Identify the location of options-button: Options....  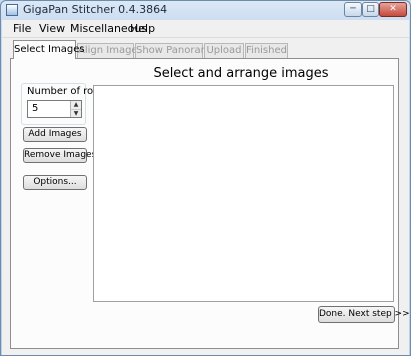
(55, 182).